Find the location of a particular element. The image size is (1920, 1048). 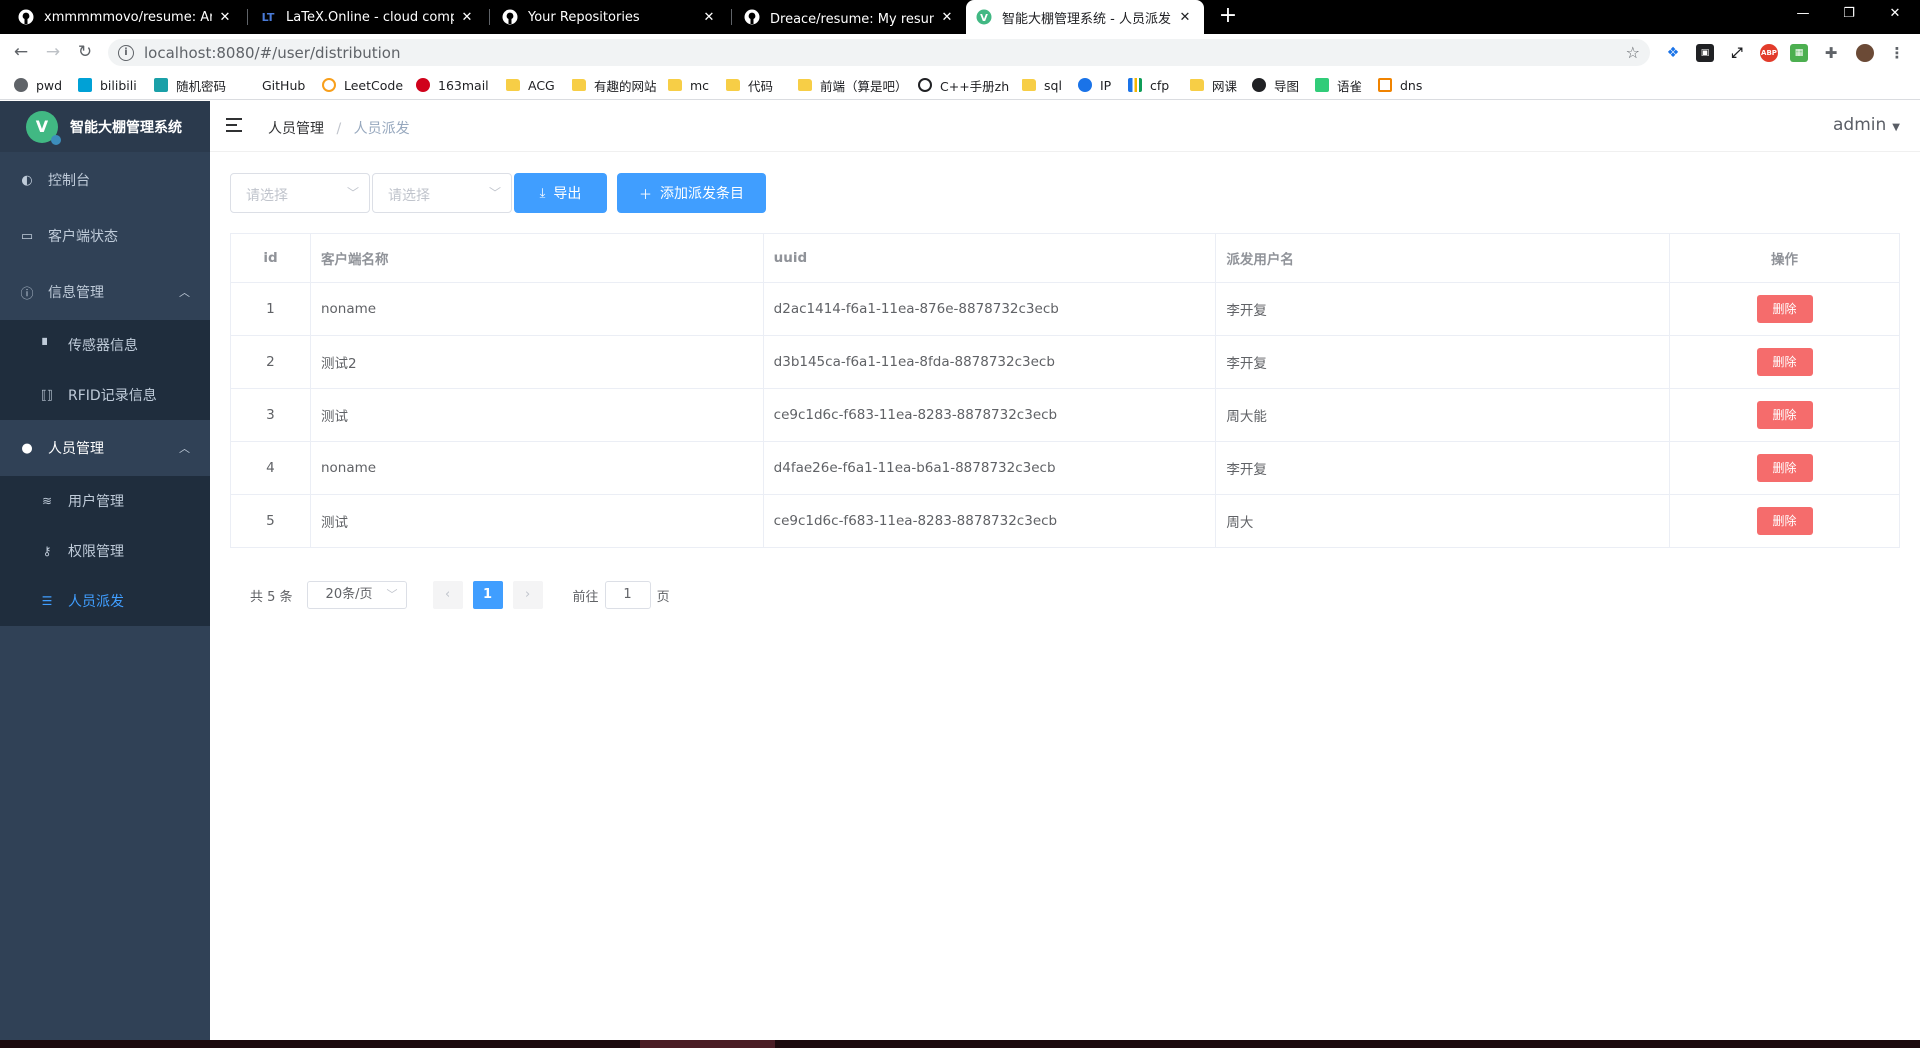

forward-icon: → is located at coordinates (53, 52).